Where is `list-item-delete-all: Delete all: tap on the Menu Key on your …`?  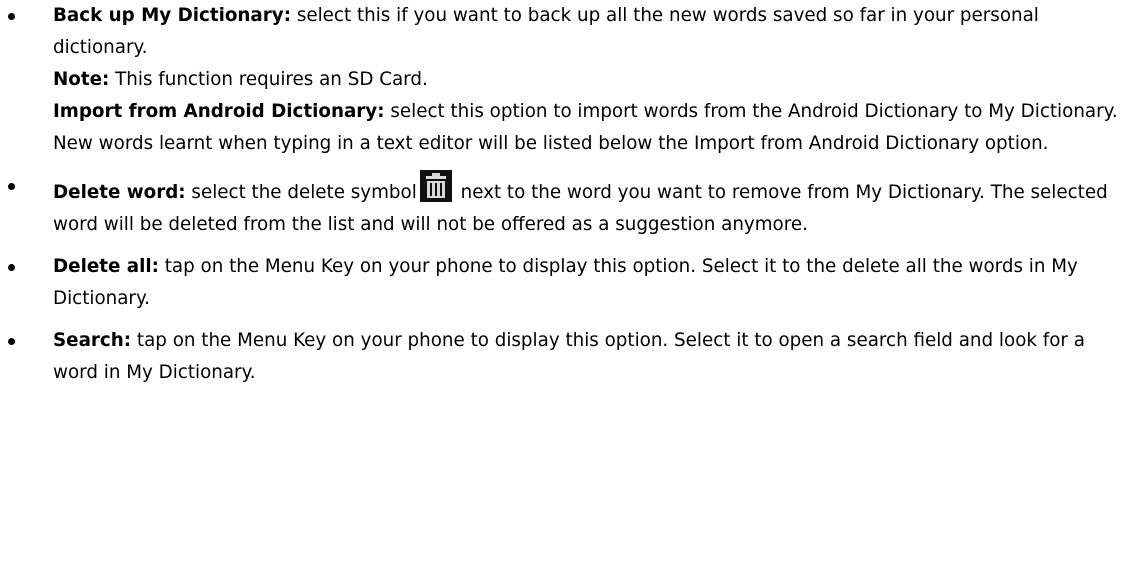 list-item-delete-all: Delete all: tap on the Menu Key on your … is located at coordinates (564, 283).